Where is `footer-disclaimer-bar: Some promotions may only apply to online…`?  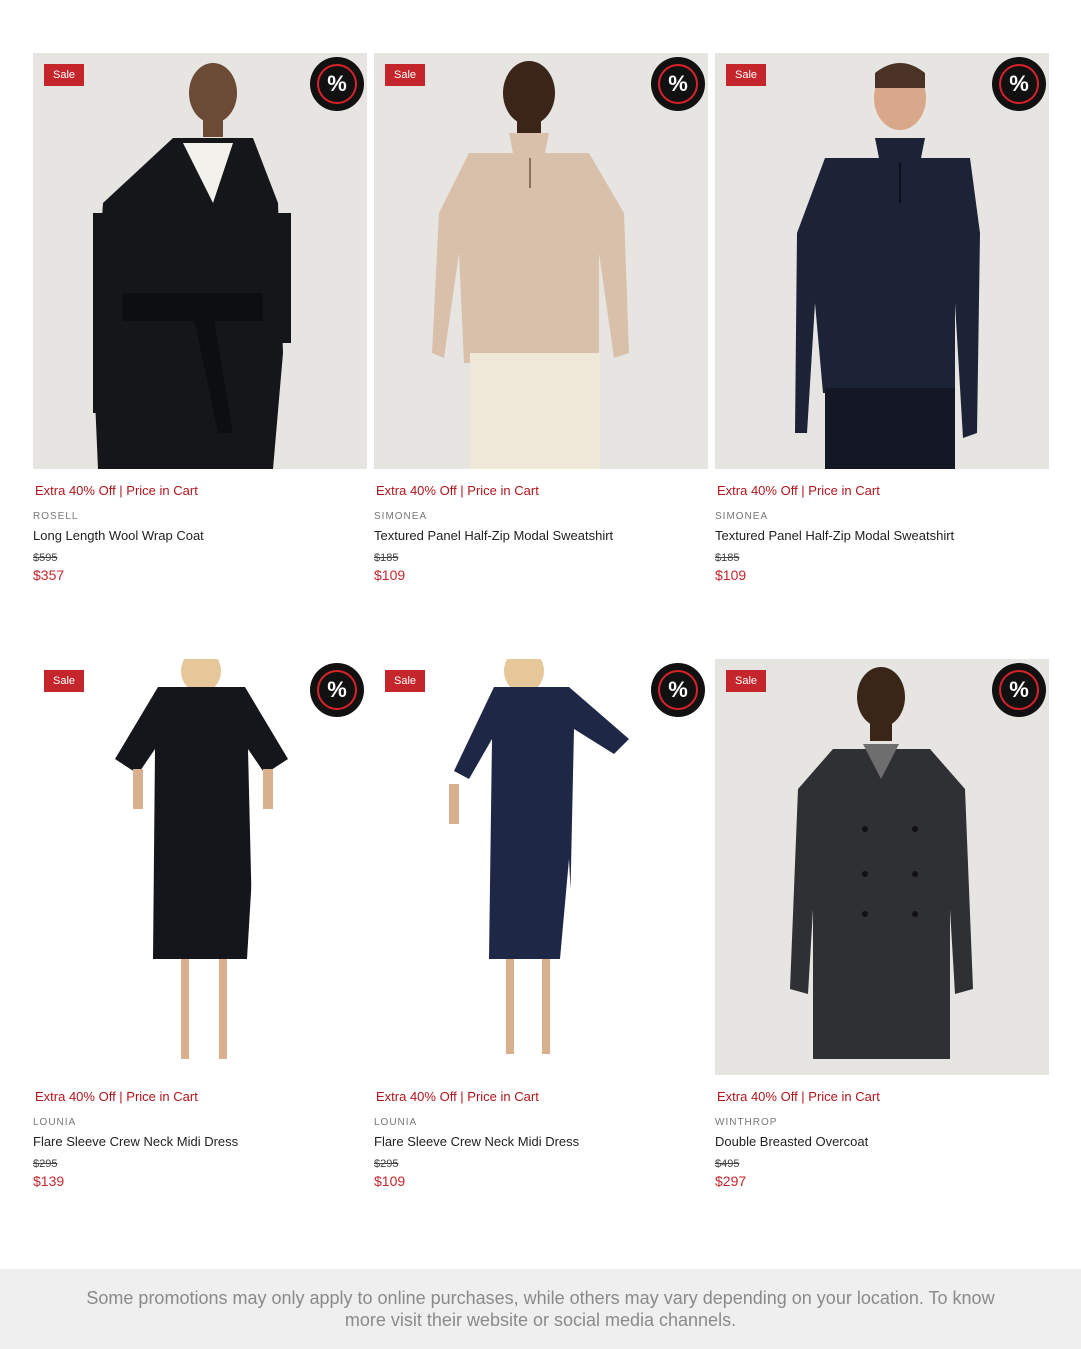 footer-disclaimer-bar: Some promotions may only apply to online… is located at coordinates (540, 1309).